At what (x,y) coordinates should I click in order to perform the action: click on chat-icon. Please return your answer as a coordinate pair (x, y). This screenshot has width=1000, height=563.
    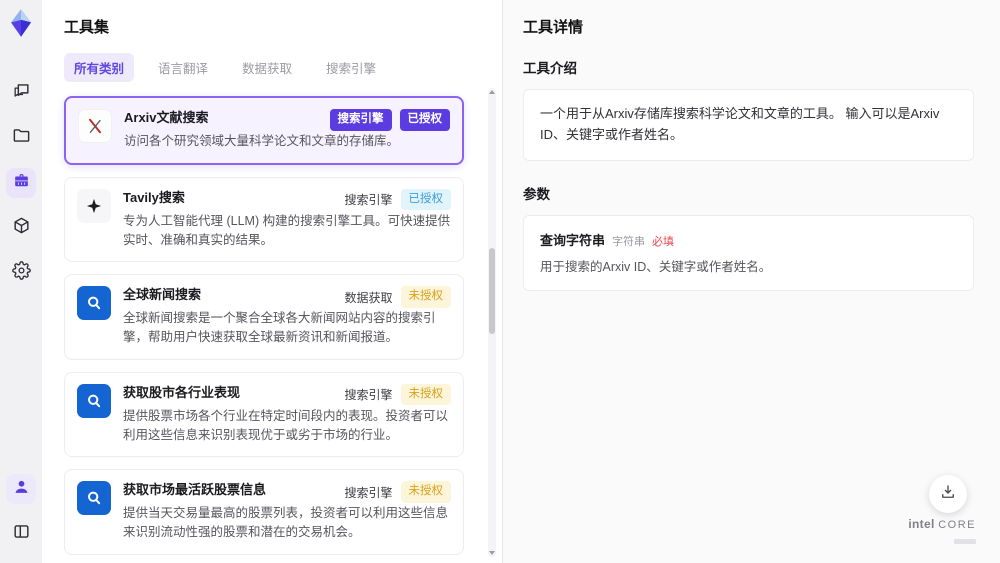
    Looking at the image, I should click on (21, 93).